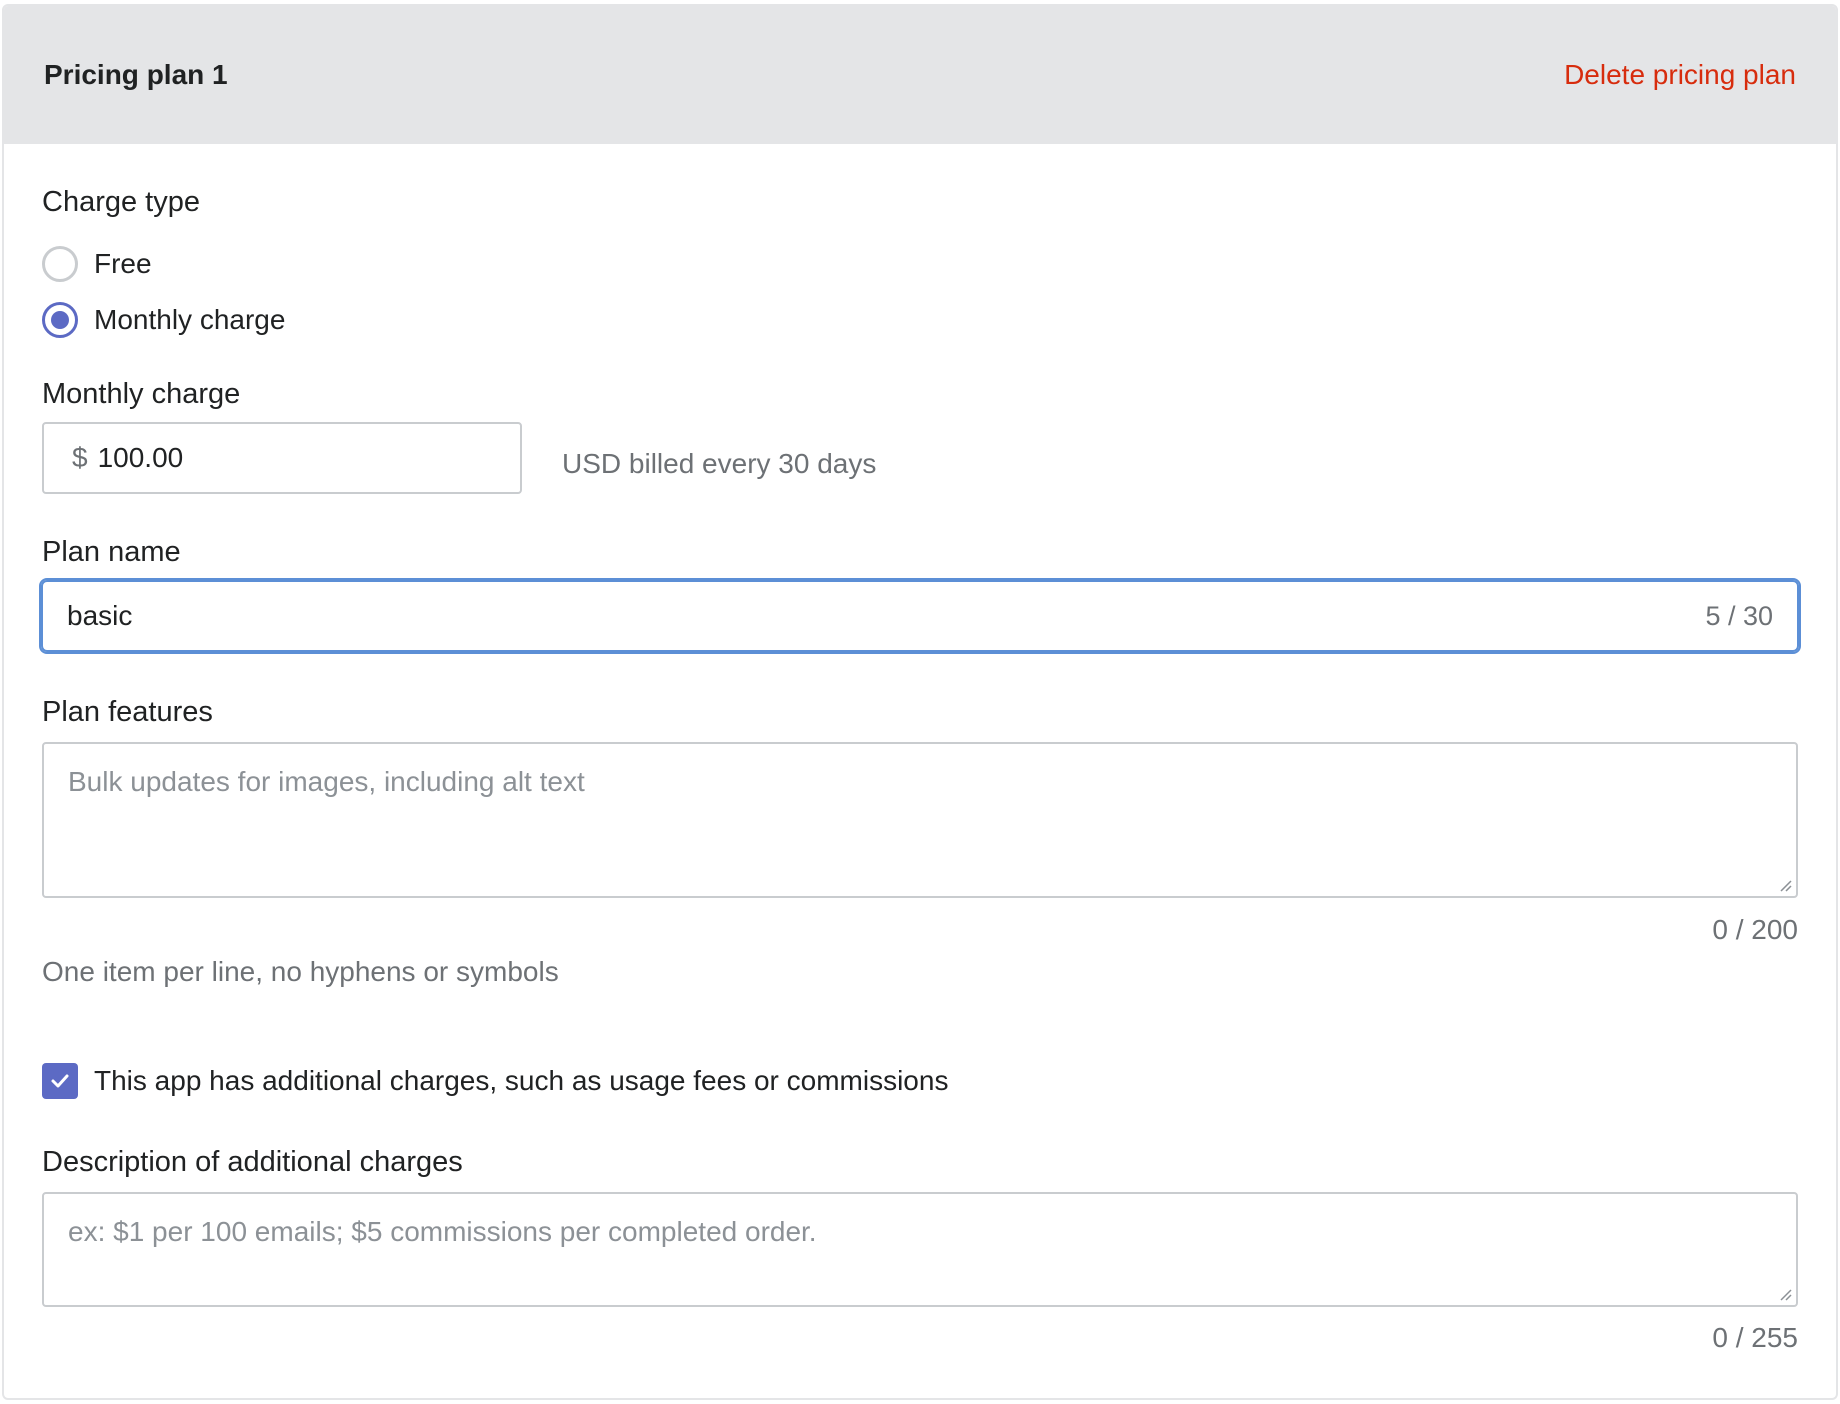 The image size is (1840, 1404). Describe the element at coordinates (1680, 75) in the screenshot. I see `delete-pricing-plan-button: Delete pricing plan` at that location.